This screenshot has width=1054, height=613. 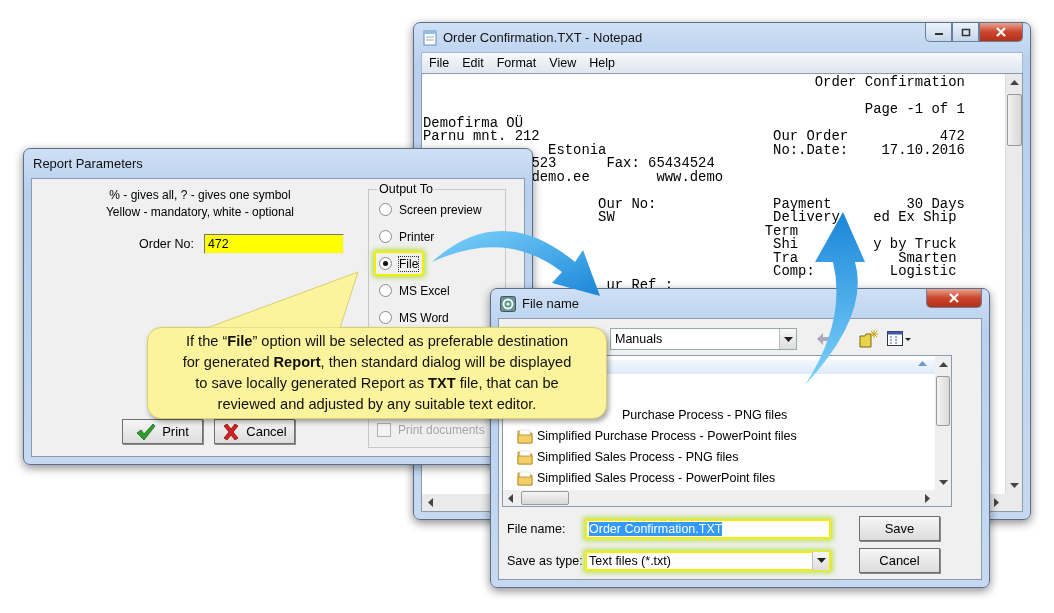 I want to click on horizontal-scrollbar, so click(x=719, y=498).